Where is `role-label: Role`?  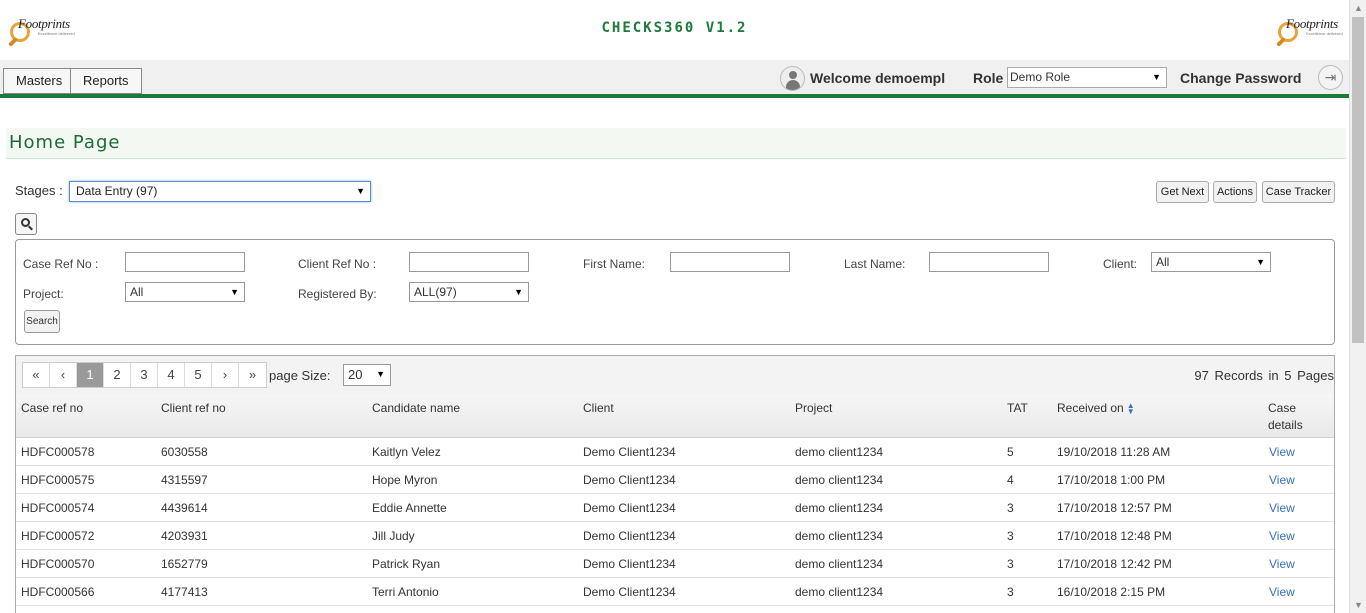
role-label: Role is located at coordinates (988, 78).